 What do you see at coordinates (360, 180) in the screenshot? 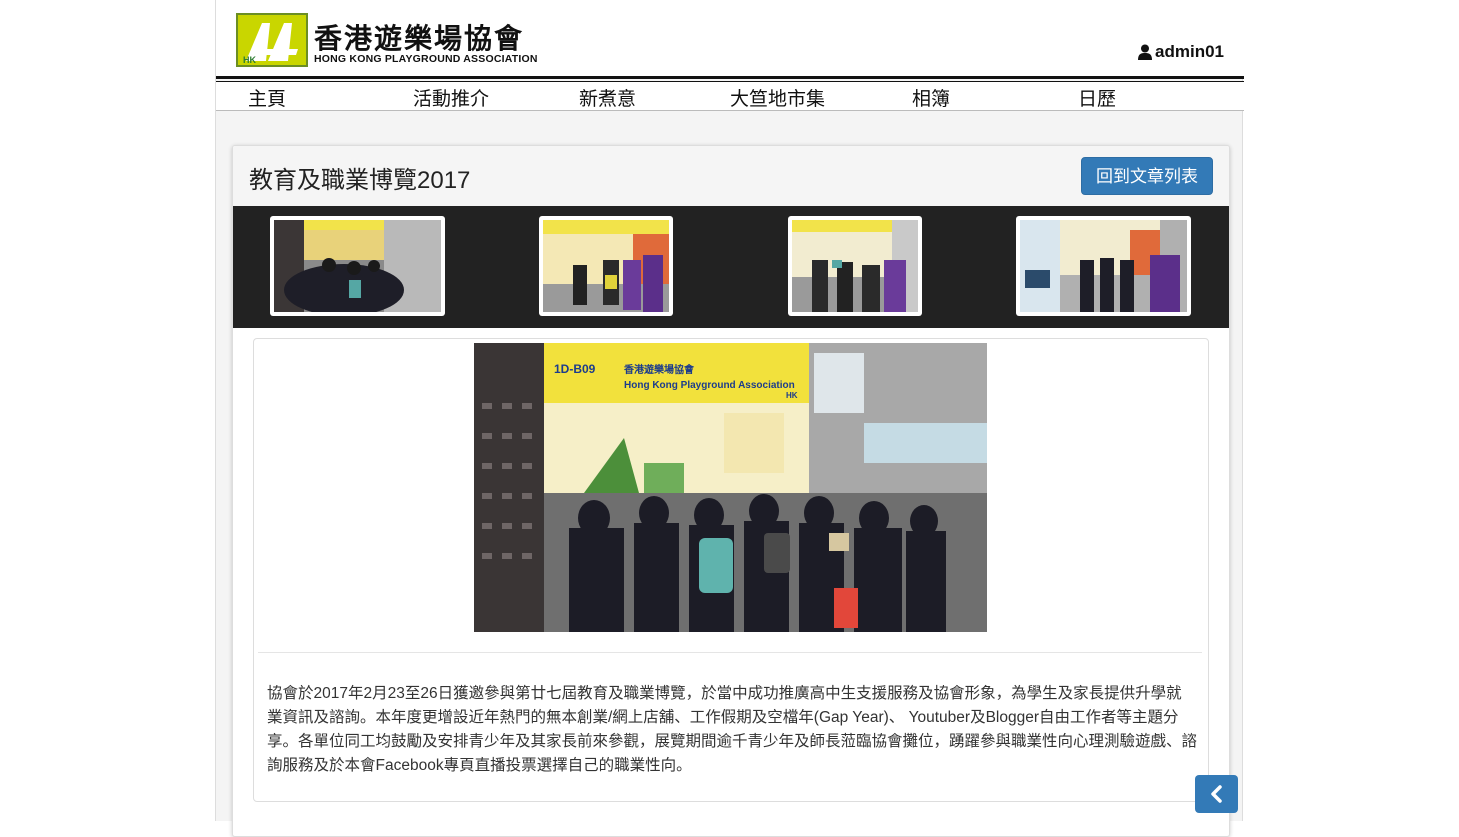
I see `article-title: 教育及職業博覽2017` at bounding box center [360, 180].